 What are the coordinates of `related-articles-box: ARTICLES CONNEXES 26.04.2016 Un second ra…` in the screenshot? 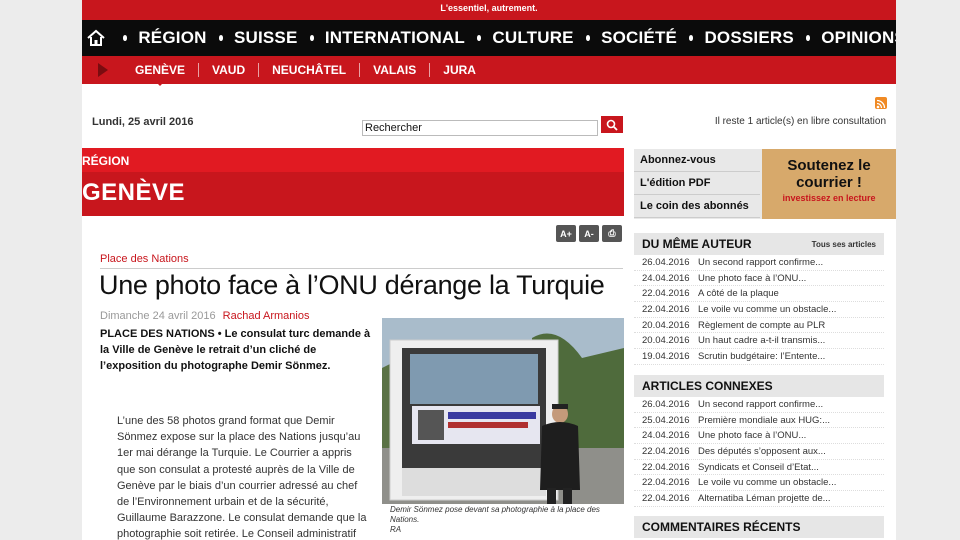 It's located at (759, 441).